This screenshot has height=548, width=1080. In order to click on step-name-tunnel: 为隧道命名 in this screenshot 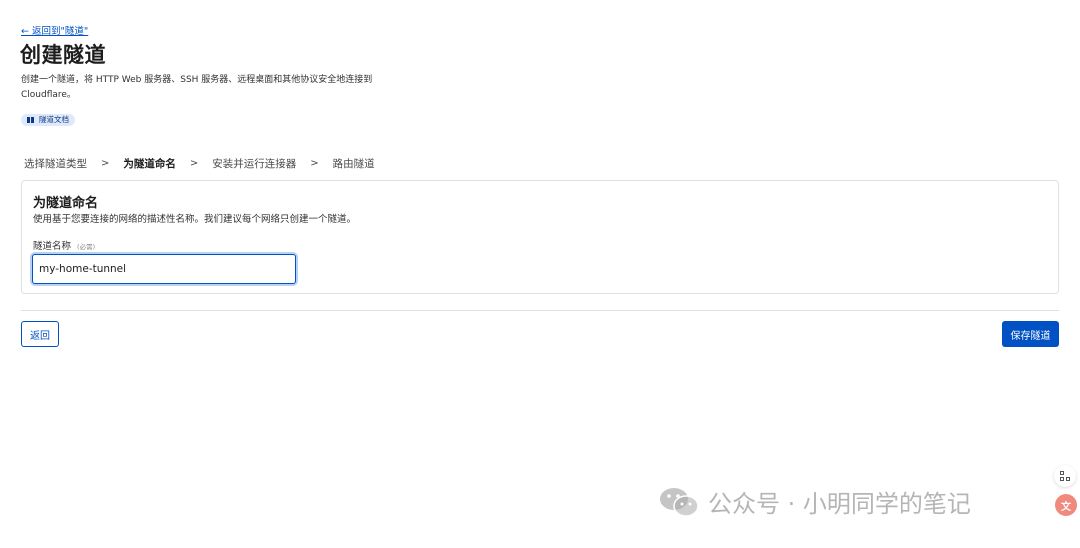, I will do `click(149, 163)`.